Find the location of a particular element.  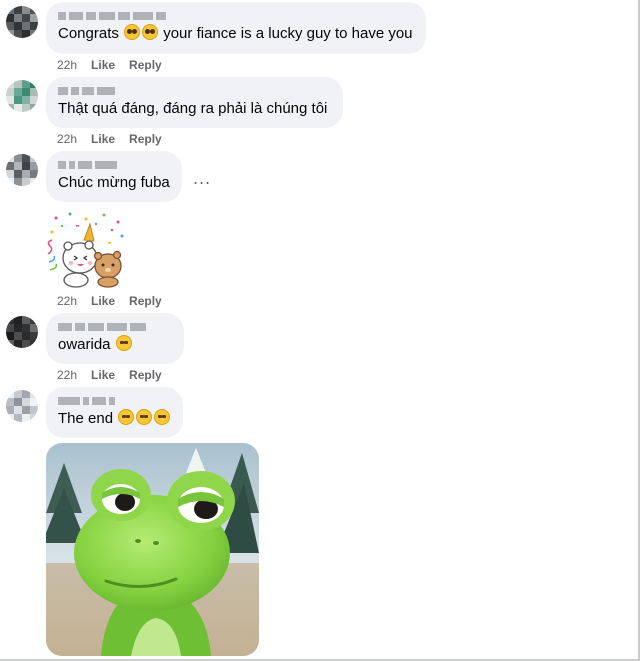

comment-bubble: Thật quá đáng, đáng ra phải là chúng tôi is located at coordinates (194, 102).